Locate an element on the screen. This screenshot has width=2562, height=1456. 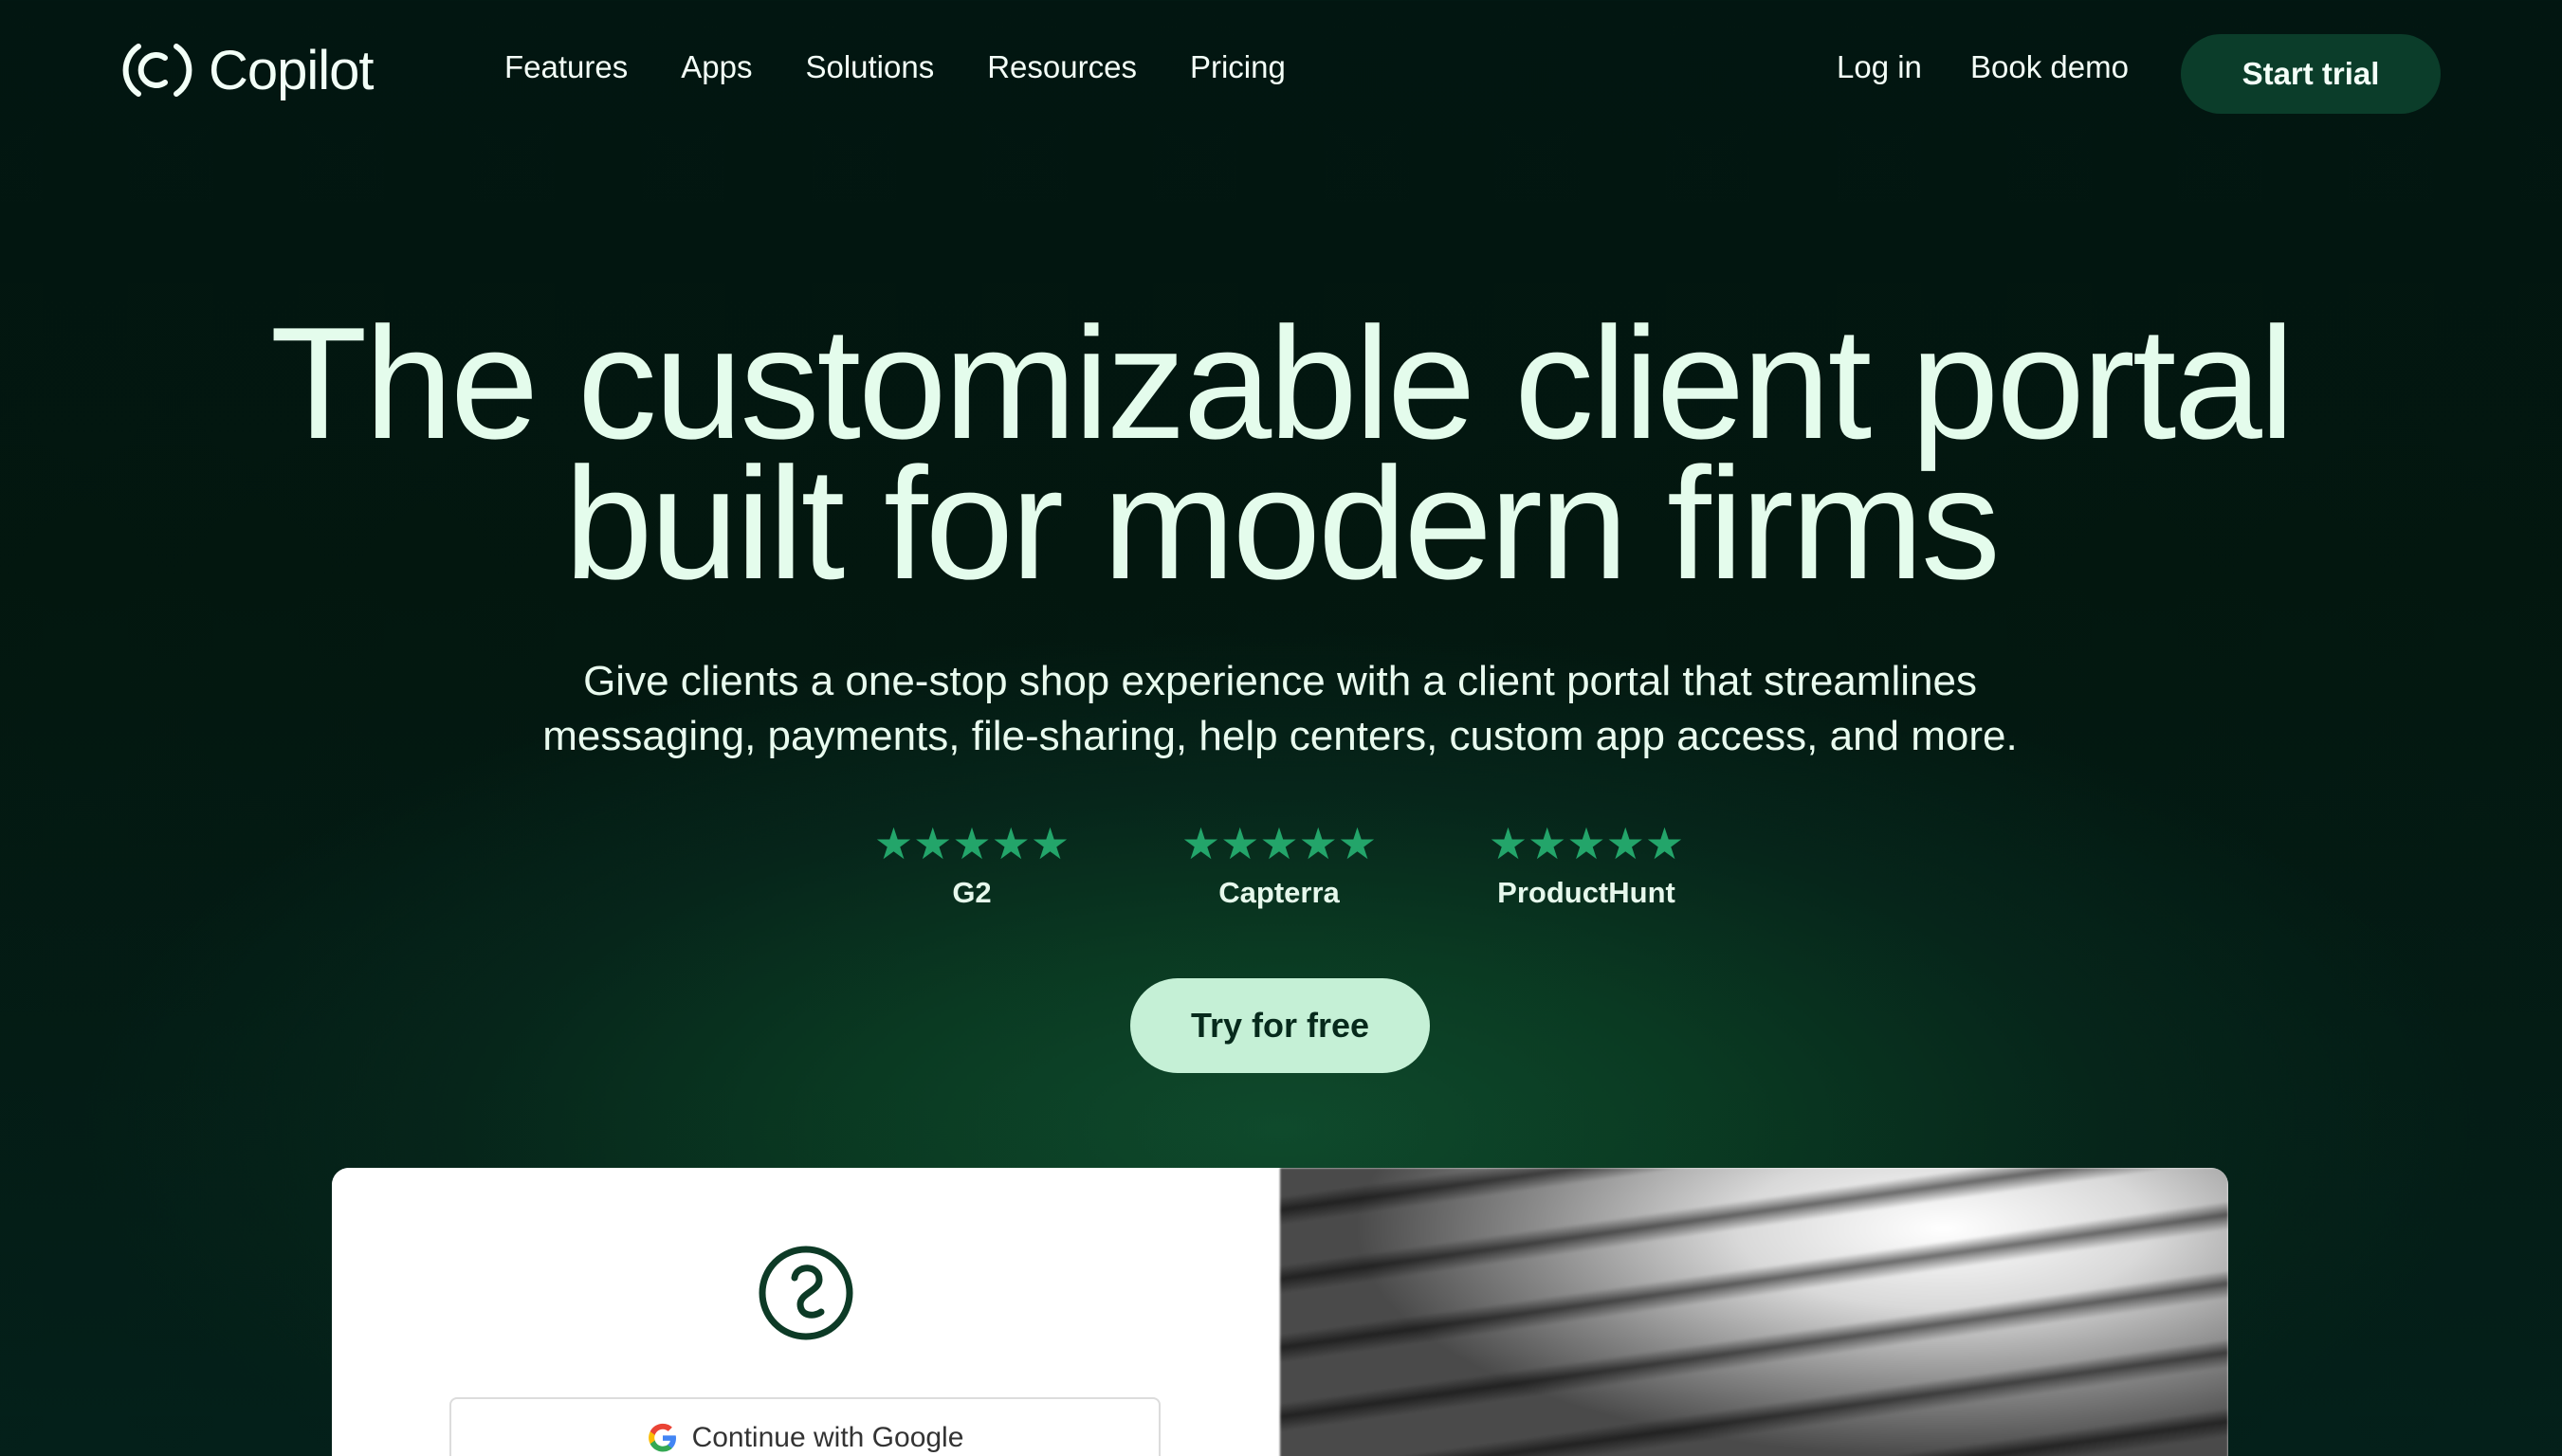
rating-source: ProductHunt is located at coordinates (1586, 892).